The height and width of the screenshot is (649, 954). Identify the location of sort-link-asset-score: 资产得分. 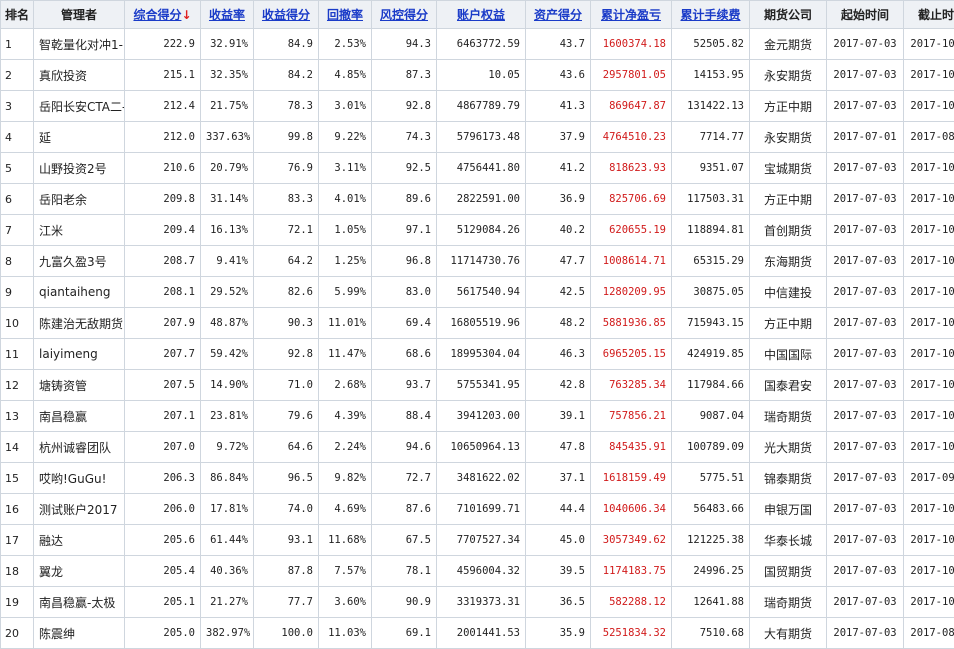
(558, 15).